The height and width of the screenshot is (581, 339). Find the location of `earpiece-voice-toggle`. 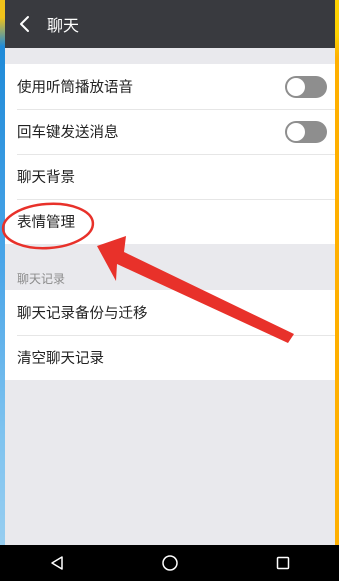

earpiece-voice-toggle is located at coordinates (306, 86).